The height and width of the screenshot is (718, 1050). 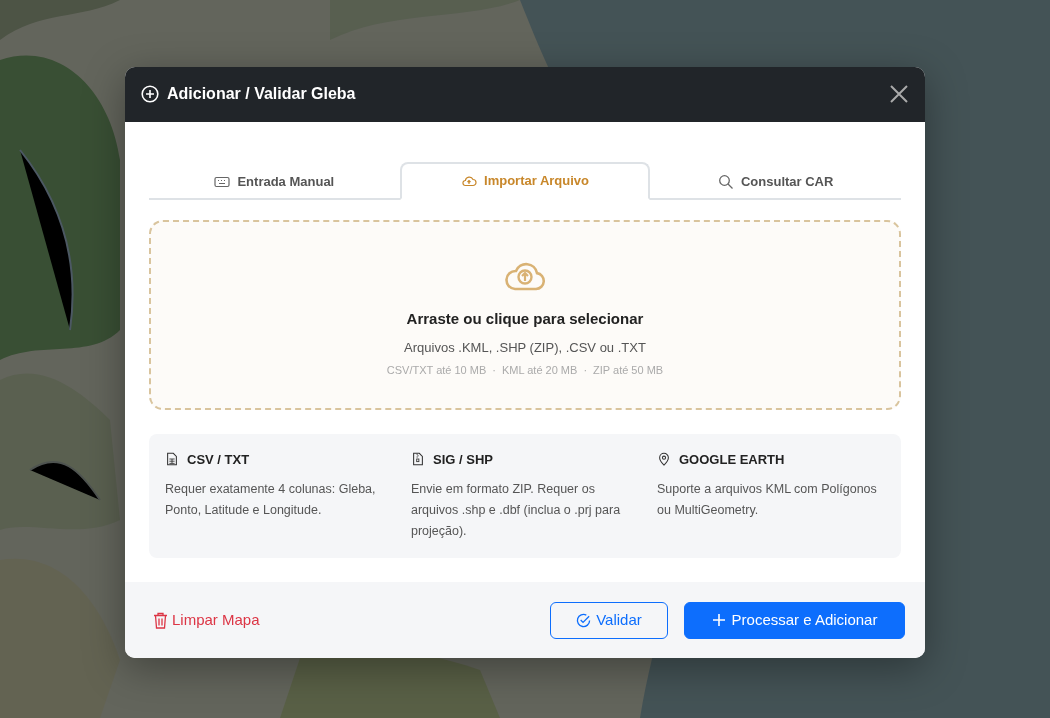 What do you see at coordinates (525, 348) in the screenshot?
I see `accepted-formats: Arquivos .KML, .SHP (ZIP), .CSV ou .TXT` at bounding box center [525, 348].